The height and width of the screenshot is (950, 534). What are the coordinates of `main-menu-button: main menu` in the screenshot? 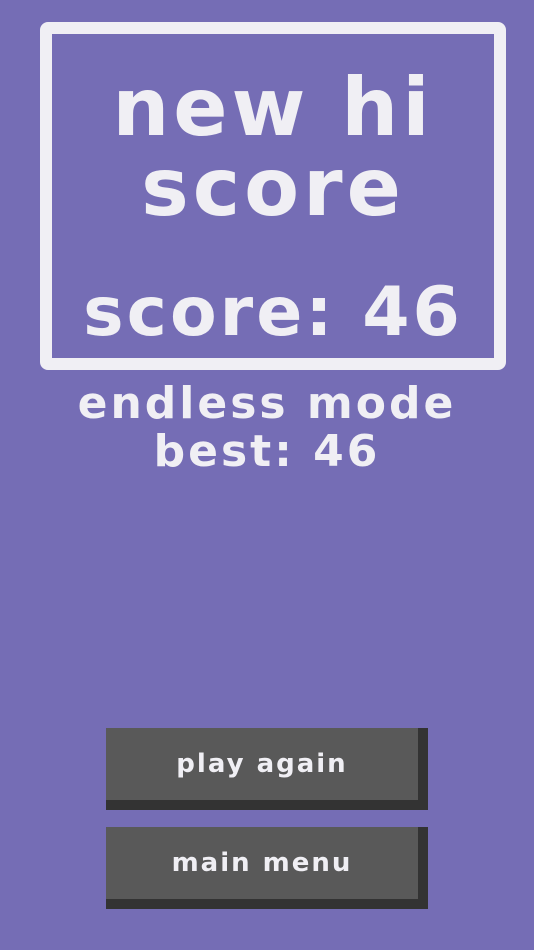 It's located at (267, 868).